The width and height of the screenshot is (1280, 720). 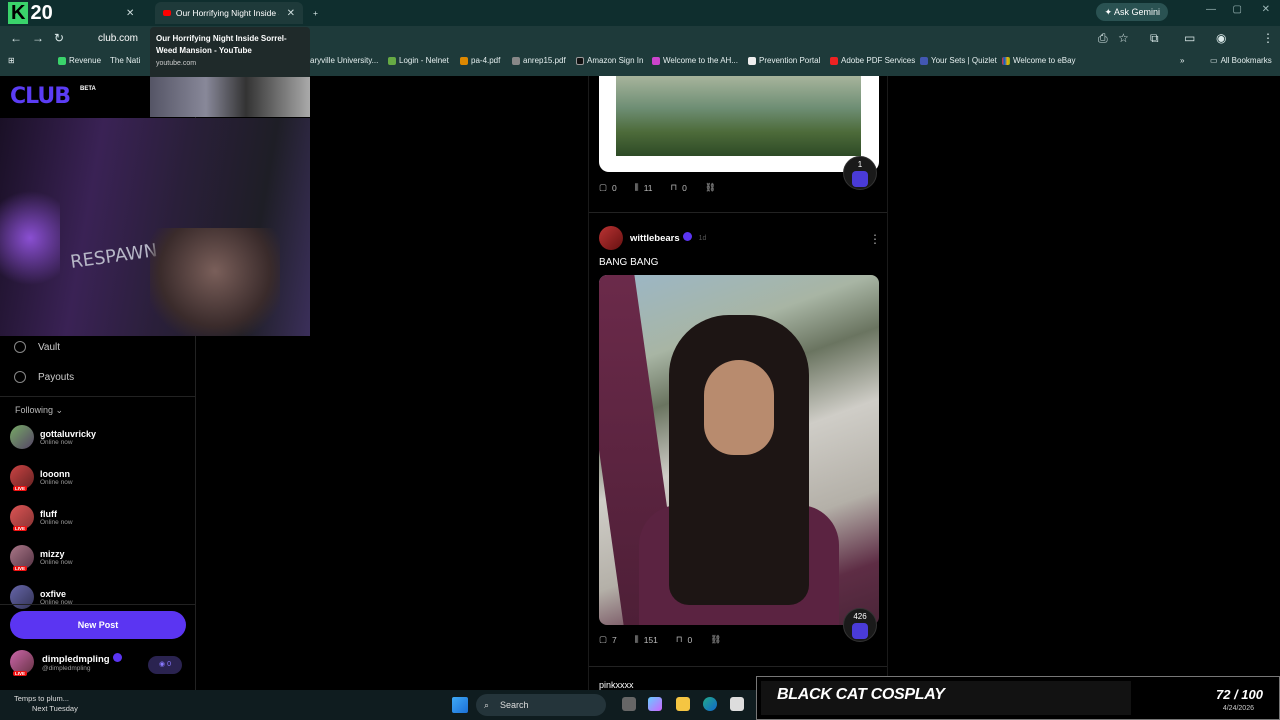 What do you see at coordinates (1182, 60) in the screenshot?
I see `bookmarks-overflow-icon: »` at bounding box center [1182, 60].